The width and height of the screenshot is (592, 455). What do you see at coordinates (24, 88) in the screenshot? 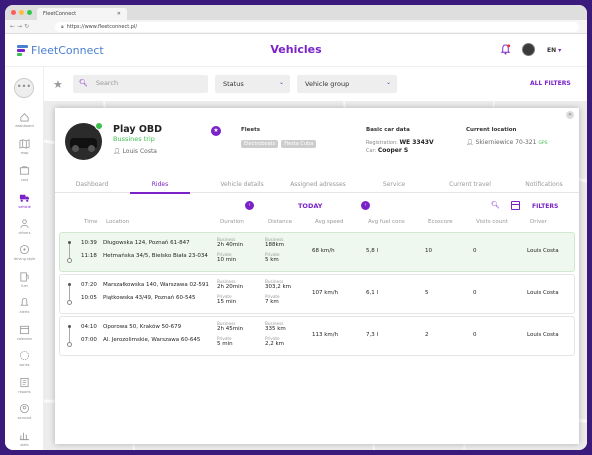
I see `sidebar-menu-button: •••` at bounding box center [24, 88].